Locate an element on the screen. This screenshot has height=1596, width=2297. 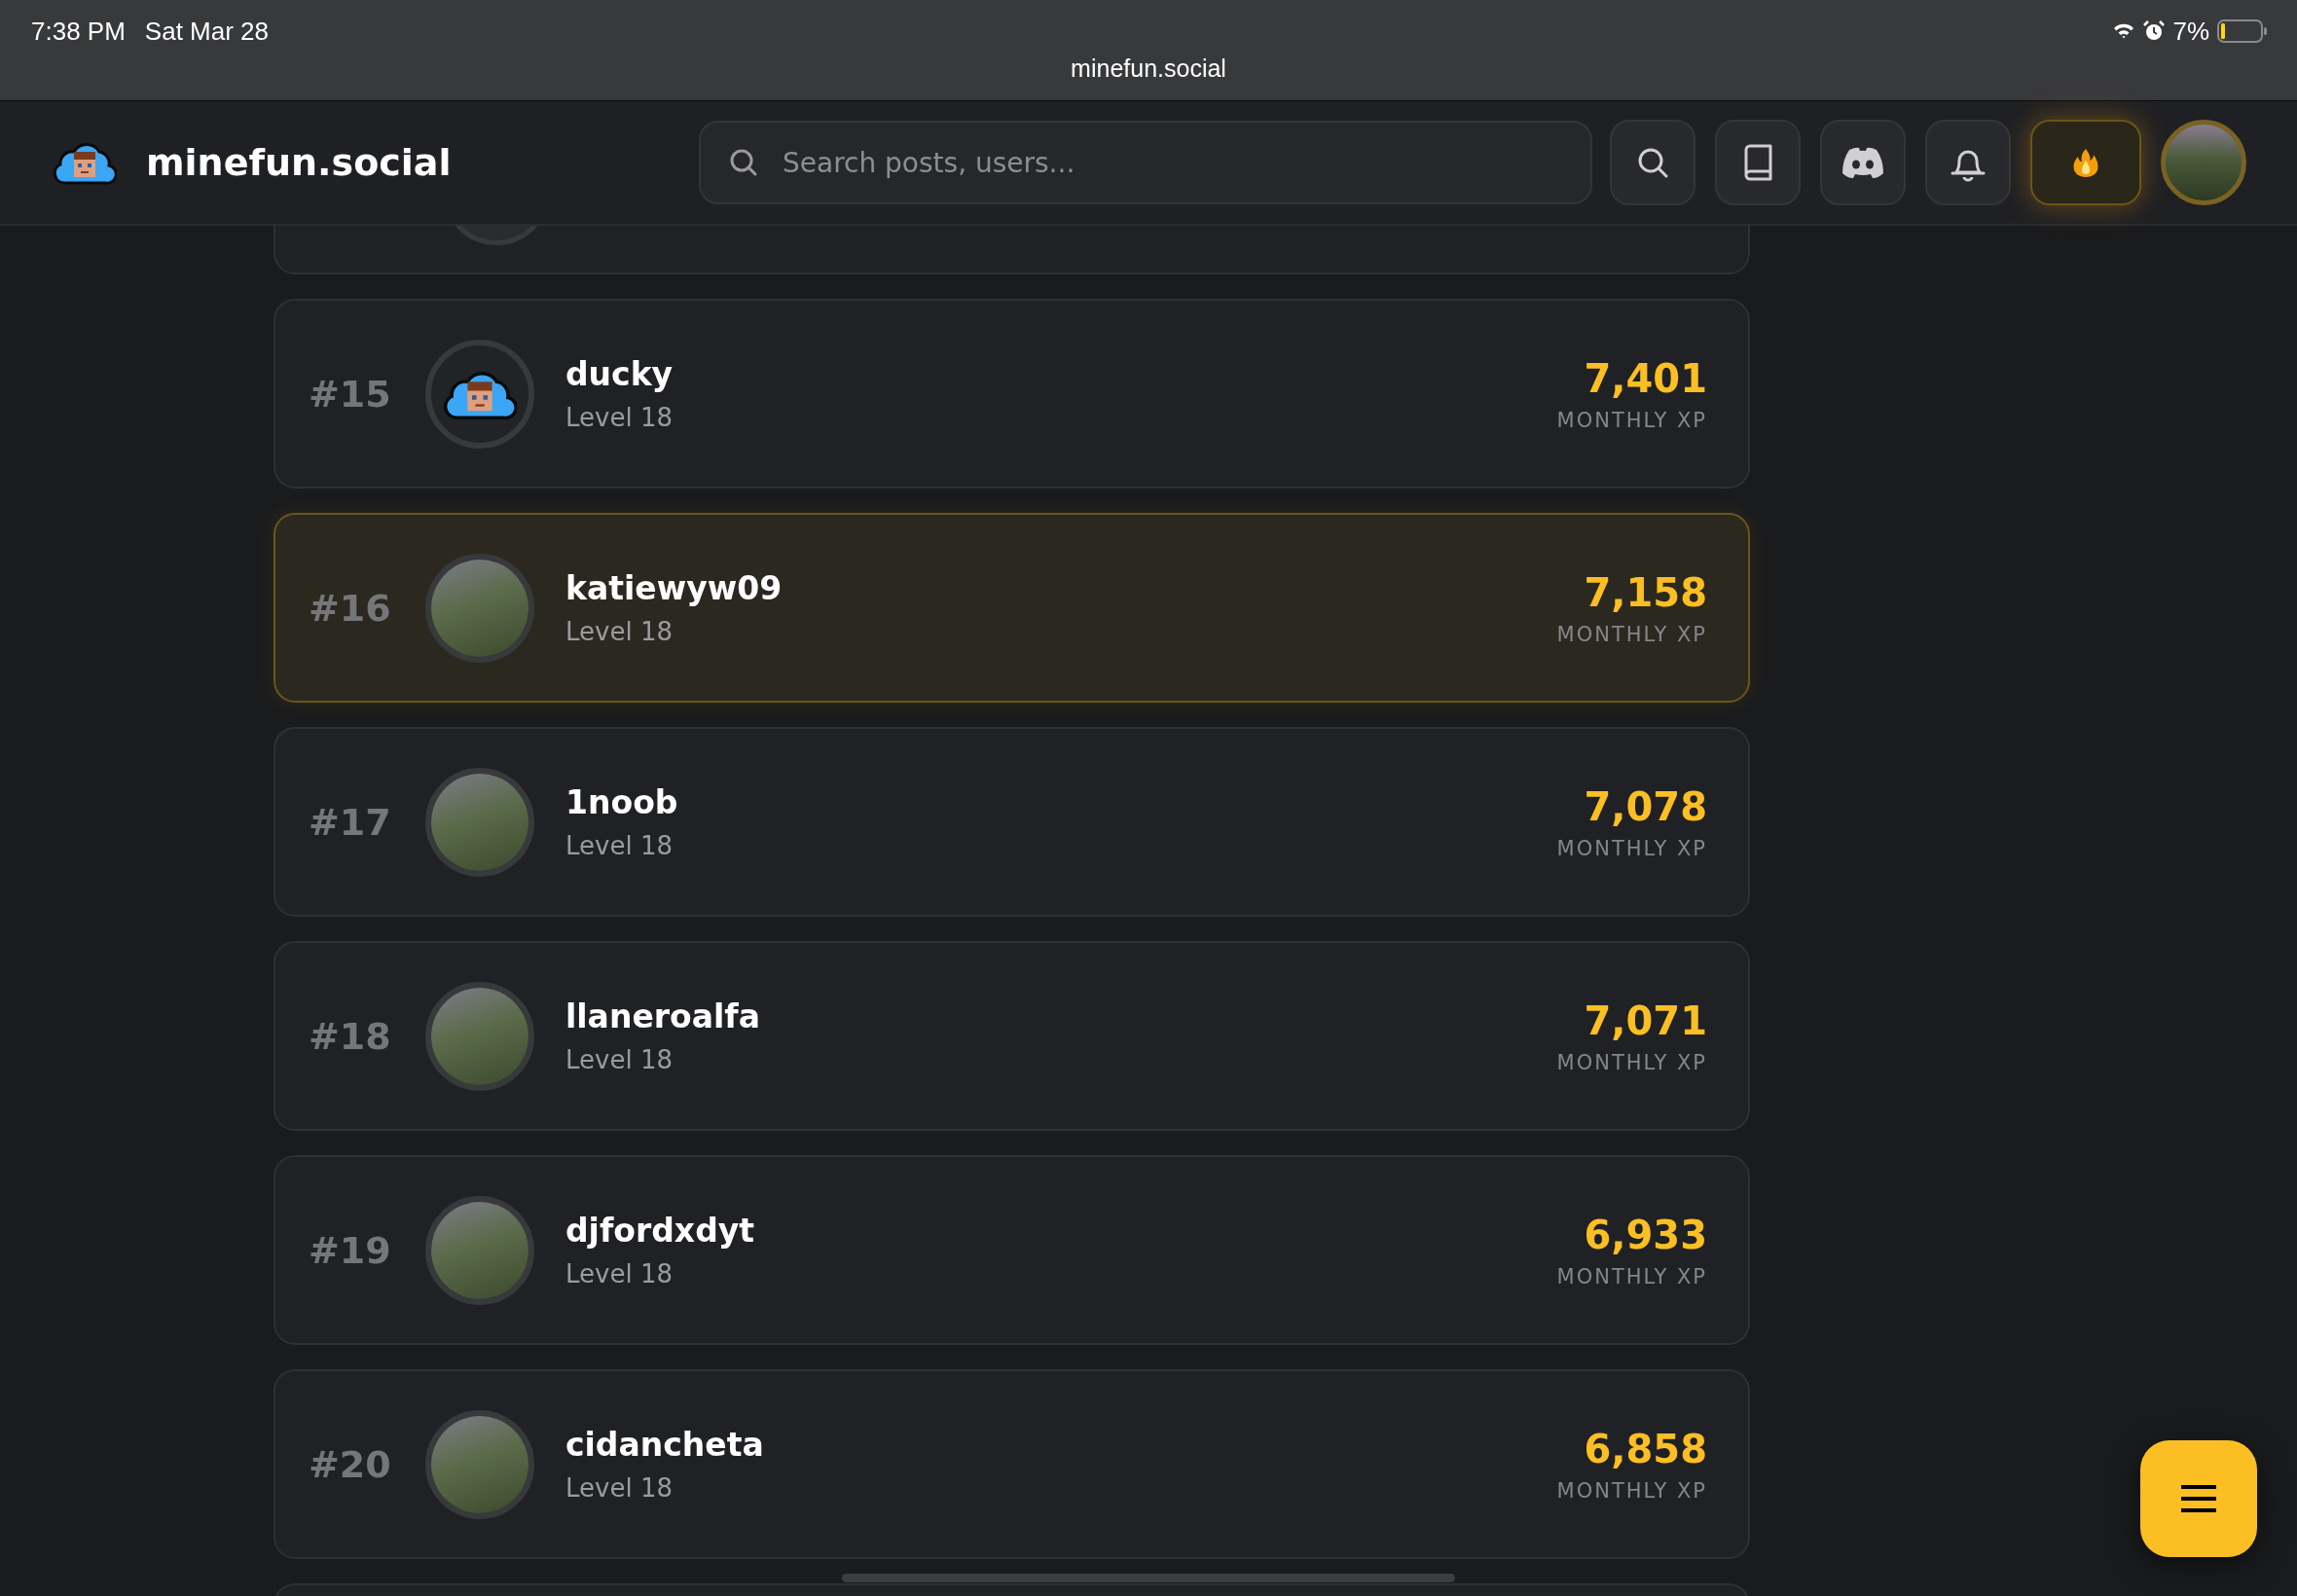
xp-value: 6,858 is located at coordinates (1645, 1448).